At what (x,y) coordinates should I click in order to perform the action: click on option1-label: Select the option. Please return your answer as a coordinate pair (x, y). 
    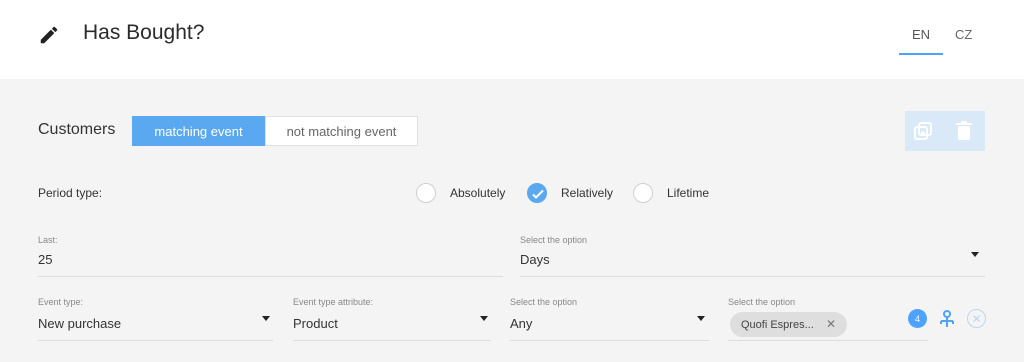
    Looking at the image, I should click on (544, 302).